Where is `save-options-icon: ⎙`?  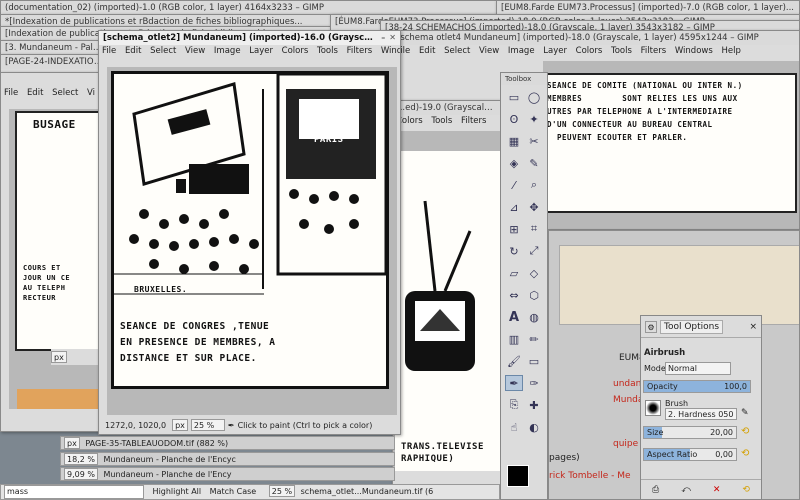
save-options-icon: ⎙ is located at coordinates (655, 490).